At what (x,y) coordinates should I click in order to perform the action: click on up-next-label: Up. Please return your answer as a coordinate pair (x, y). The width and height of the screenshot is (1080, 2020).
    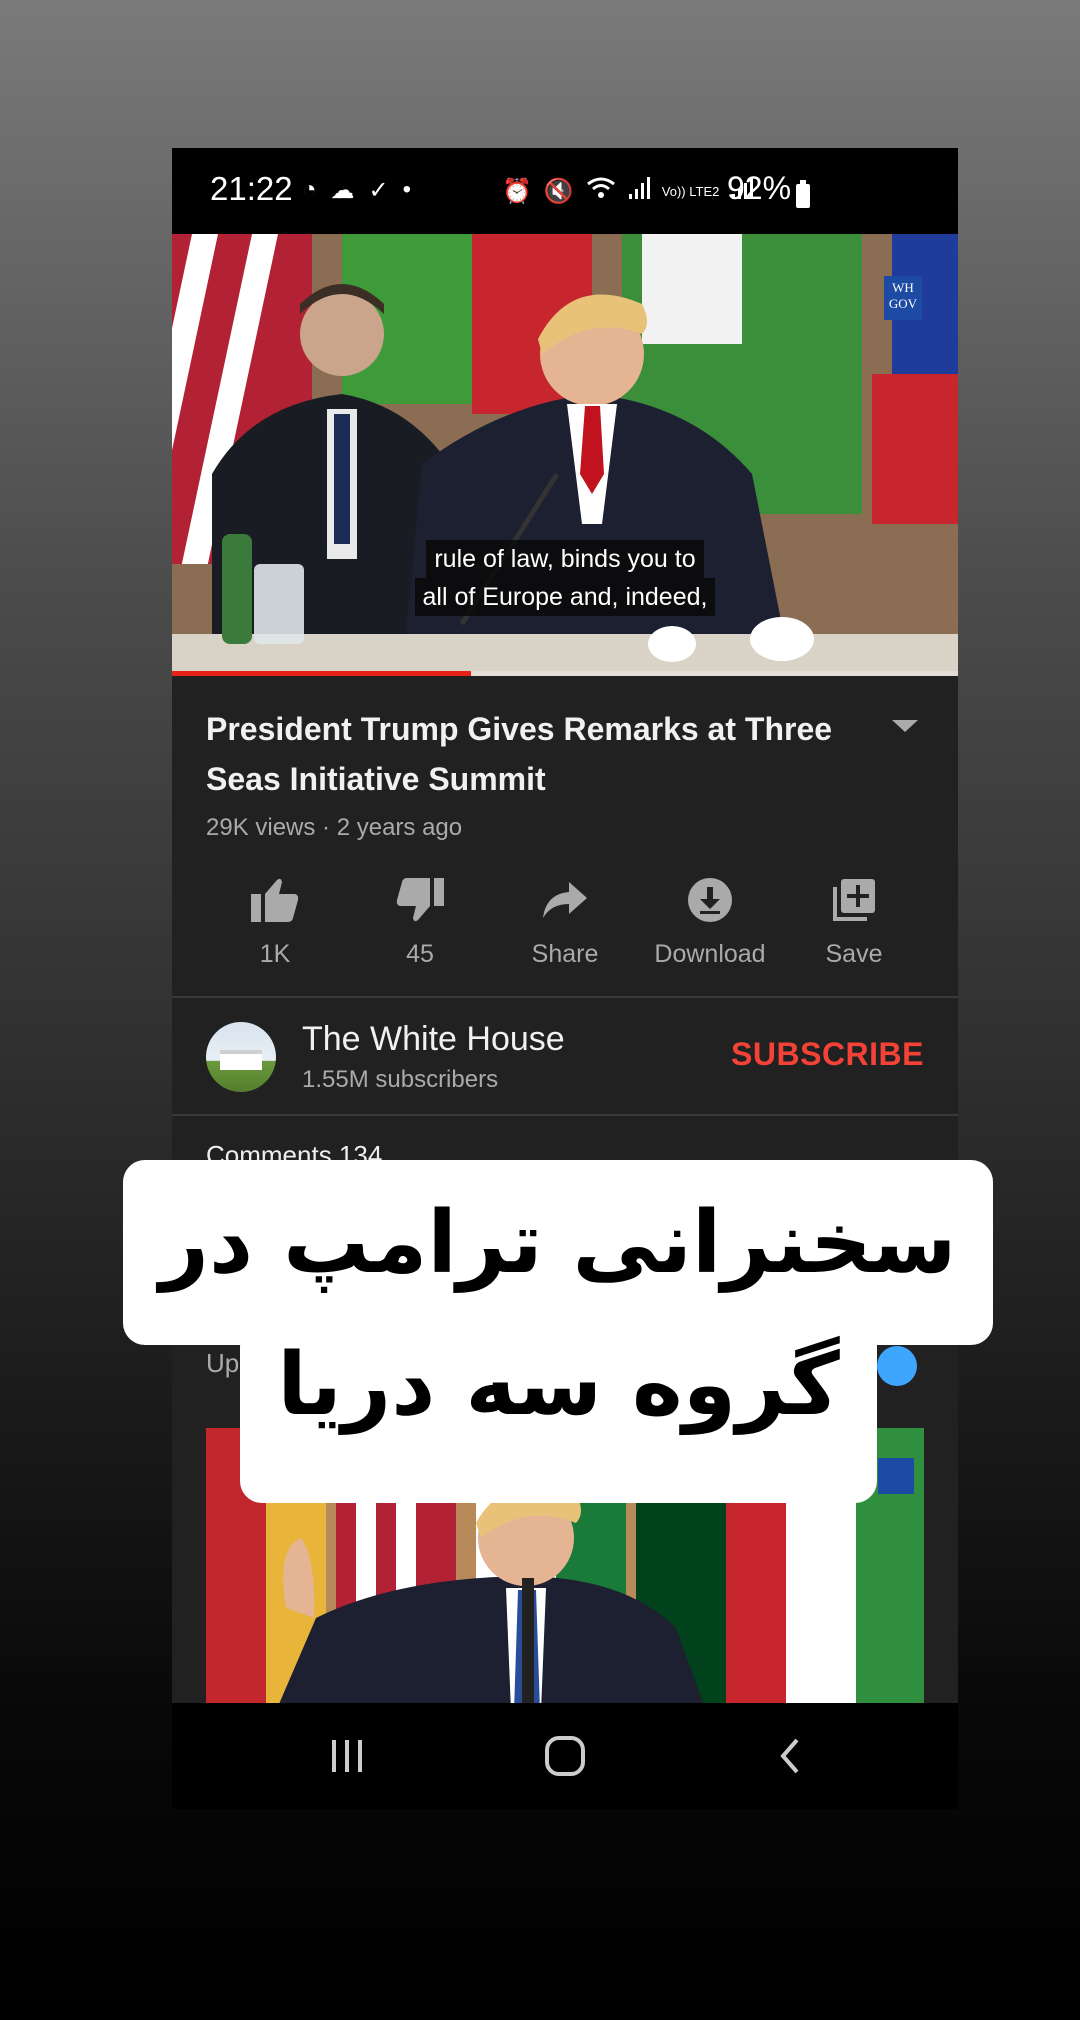
    Looking at the image, I should click on (223, 1363).